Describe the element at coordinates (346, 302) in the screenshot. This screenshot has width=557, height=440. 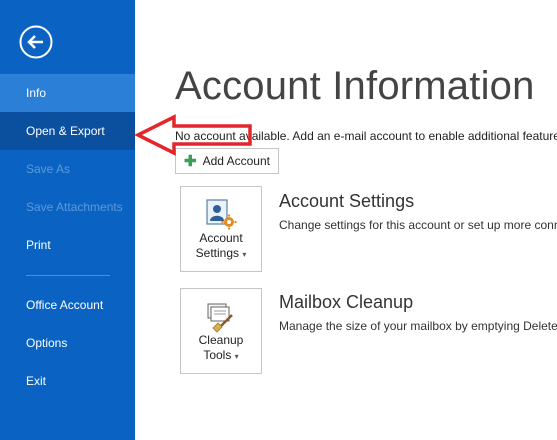
I see `mailbox-cleanup-title: Mailbox Cleanup` at that location.